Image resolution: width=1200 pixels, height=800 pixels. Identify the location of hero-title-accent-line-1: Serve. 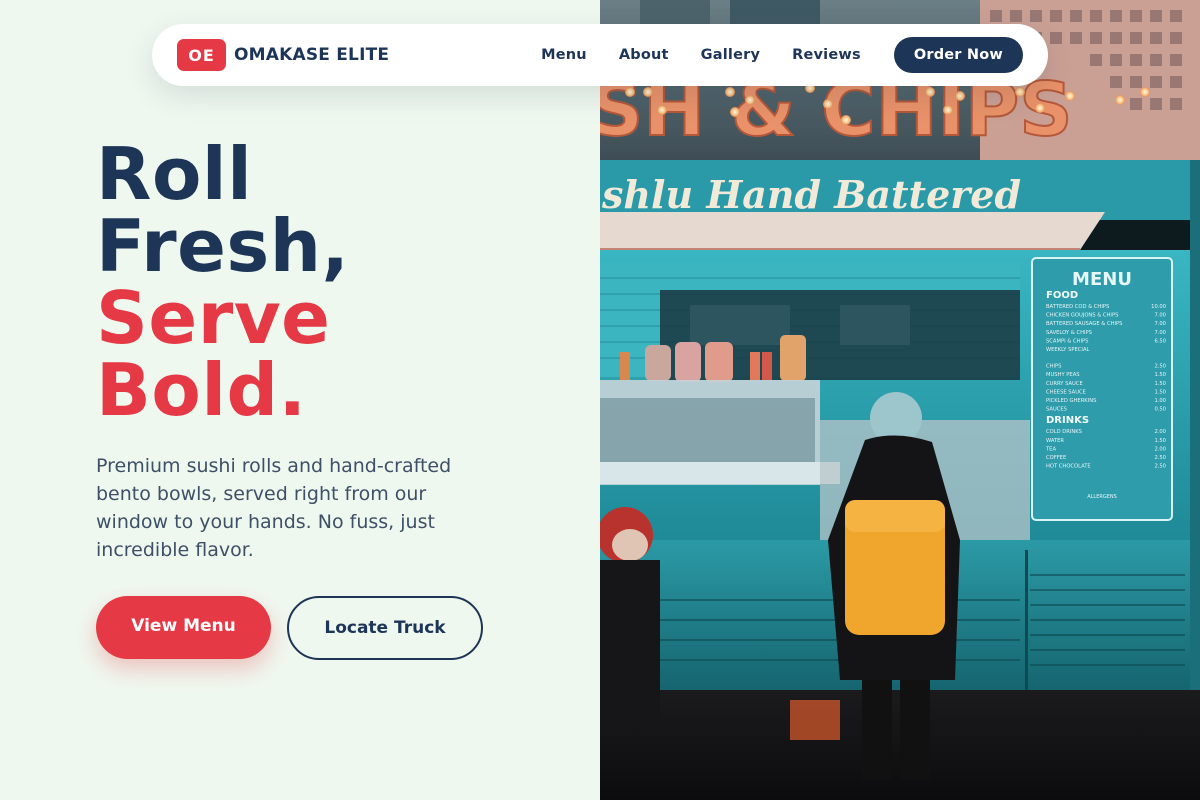
(213, 318).